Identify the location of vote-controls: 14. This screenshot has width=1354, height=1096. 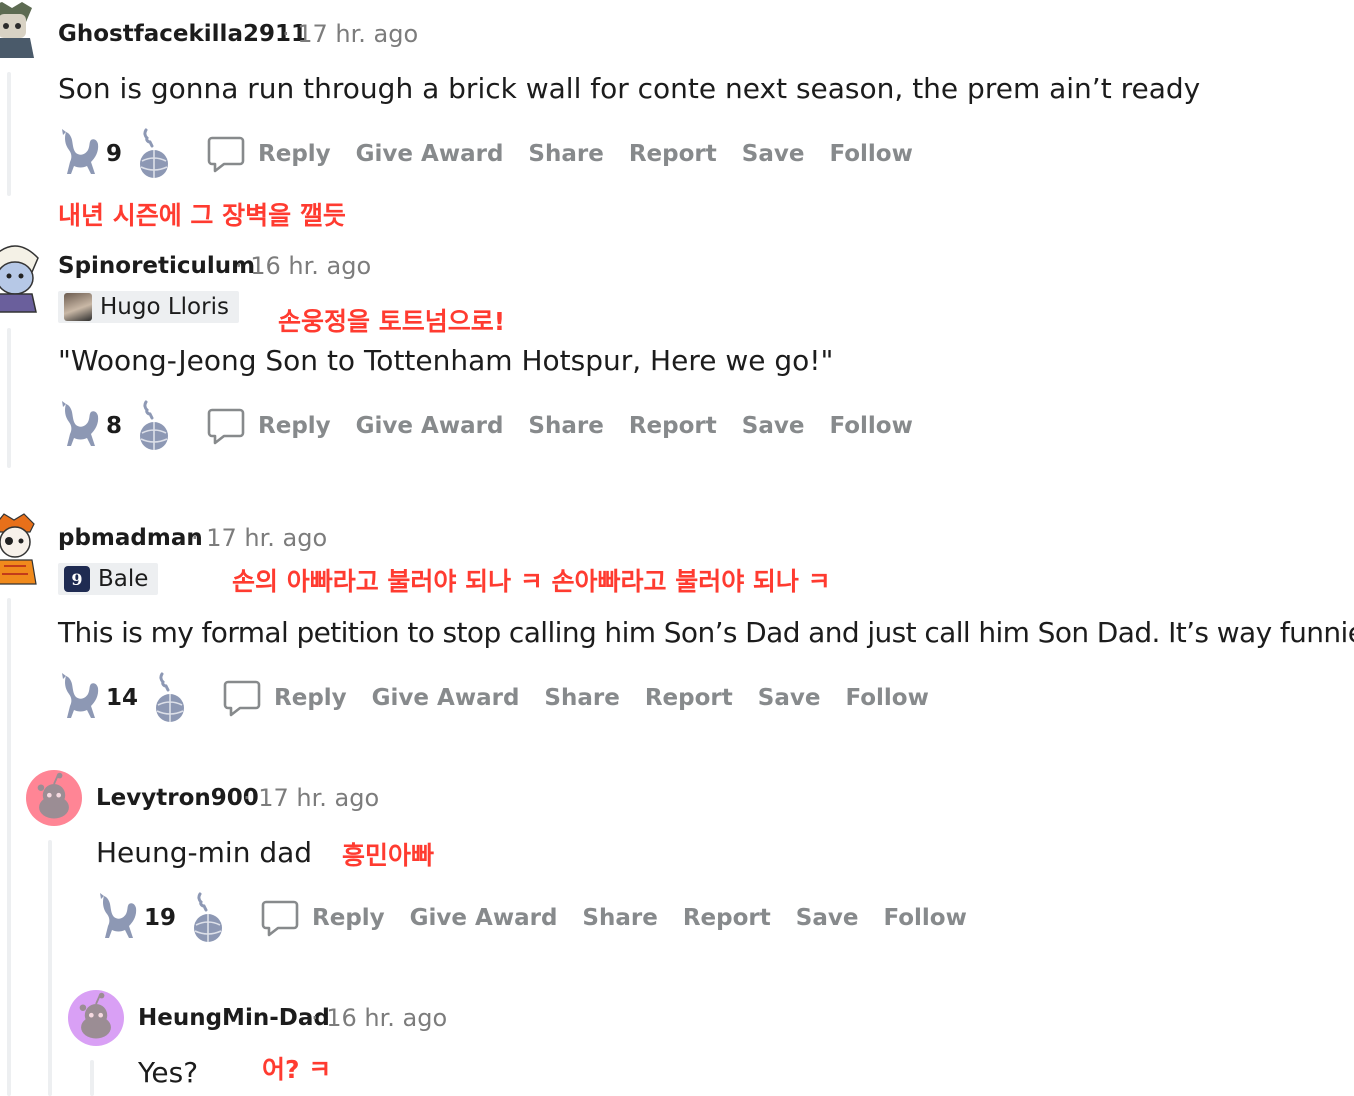
(125, 698).